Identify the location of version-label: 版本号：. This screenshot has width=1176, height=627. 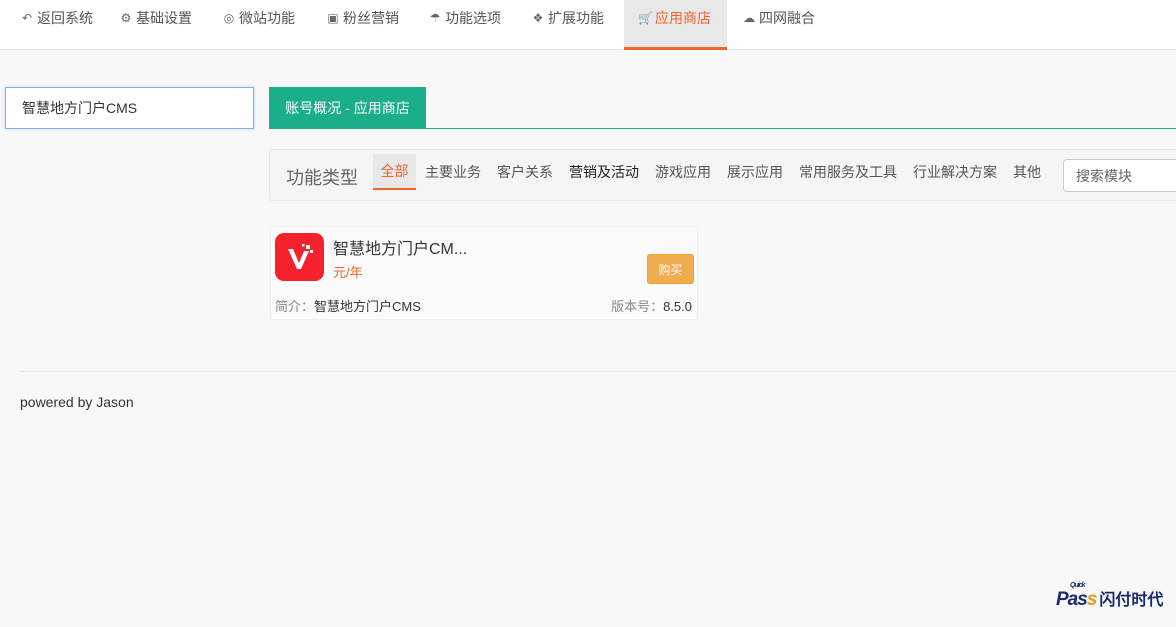
(637, 306).